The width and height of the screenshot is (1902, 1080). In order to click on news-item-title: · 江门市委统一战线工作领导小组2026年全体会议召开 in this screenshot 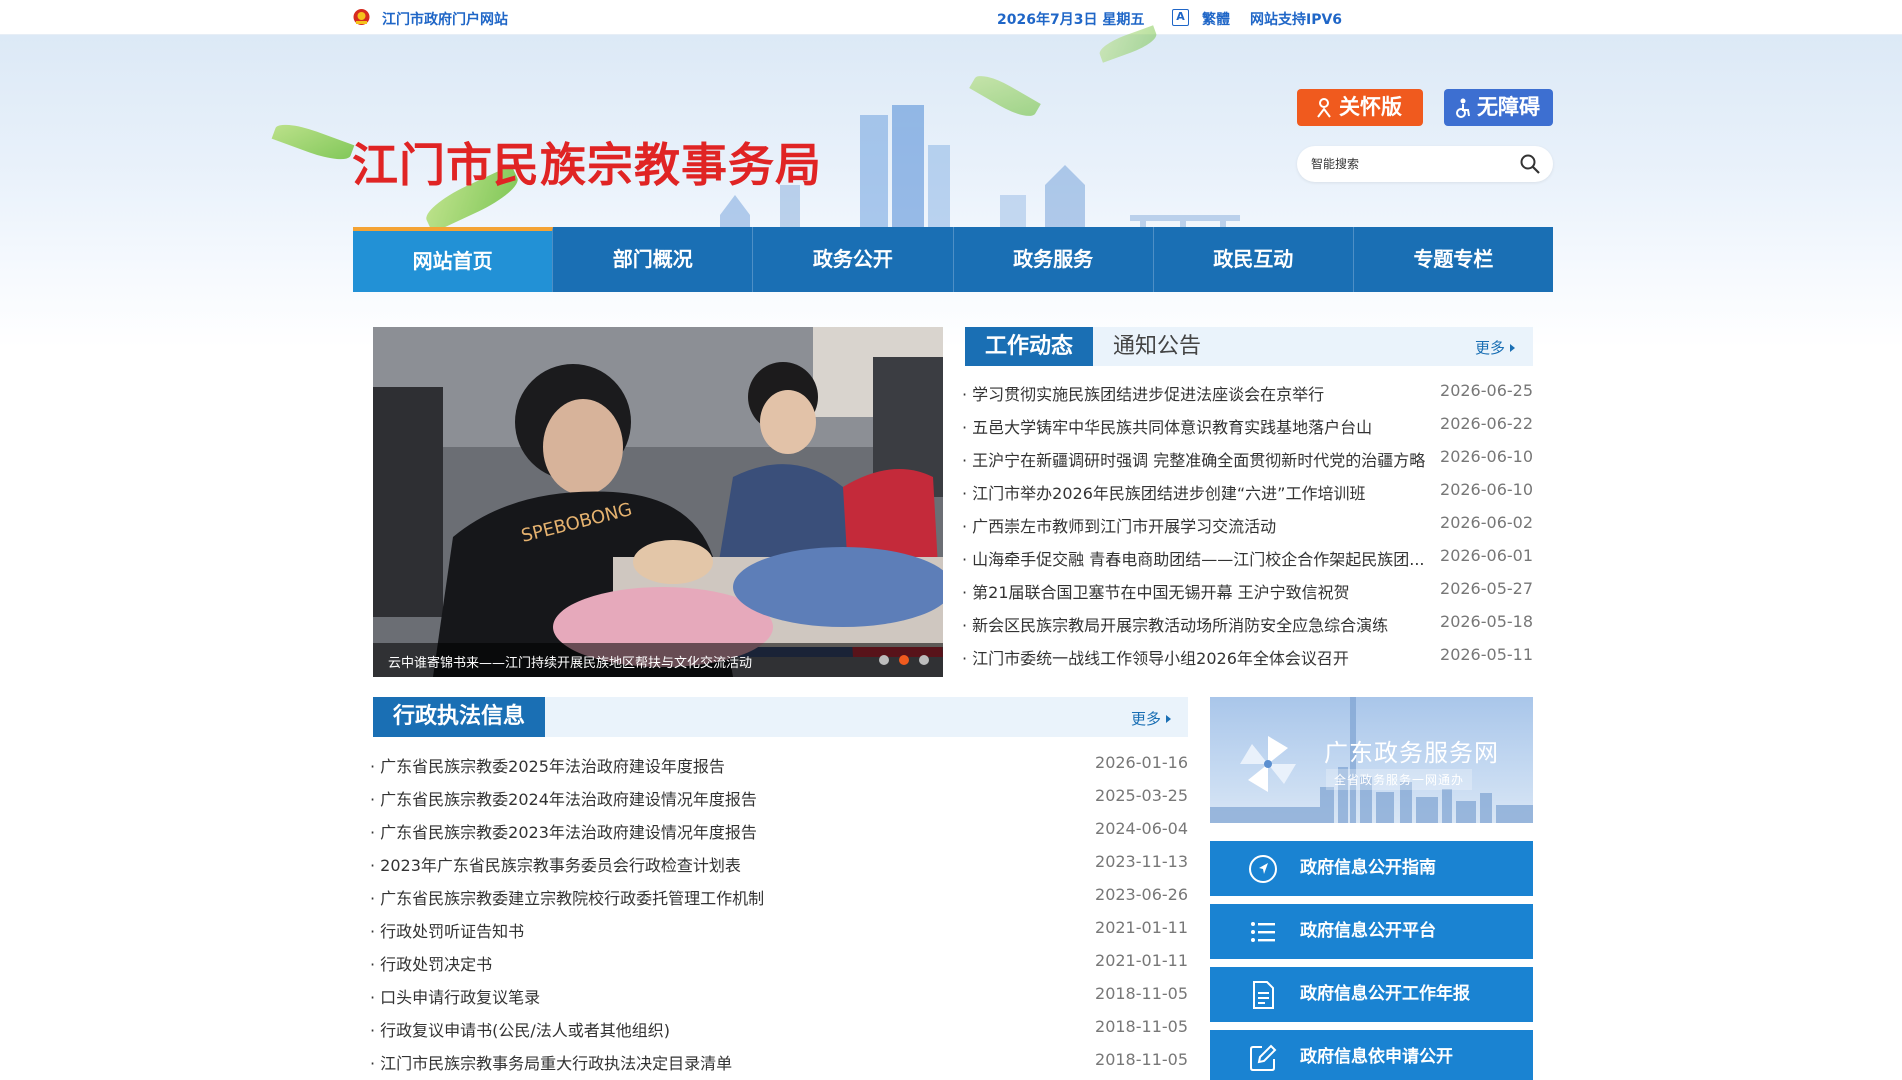, I will do `click(1155, 657)`.